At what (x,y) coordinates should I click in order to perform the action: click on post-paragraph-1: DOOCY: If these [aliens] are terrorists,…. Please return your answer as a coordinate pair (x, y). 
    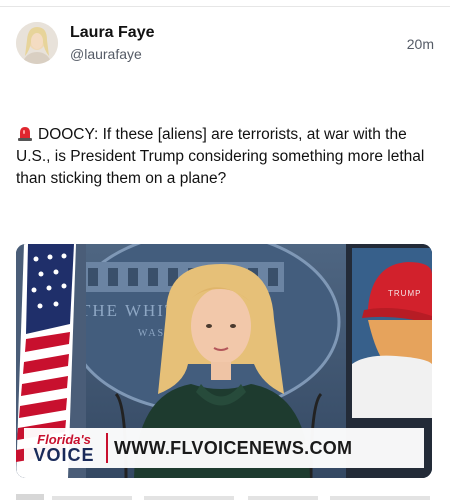
    Looking at the image, I should click on (226, 157).